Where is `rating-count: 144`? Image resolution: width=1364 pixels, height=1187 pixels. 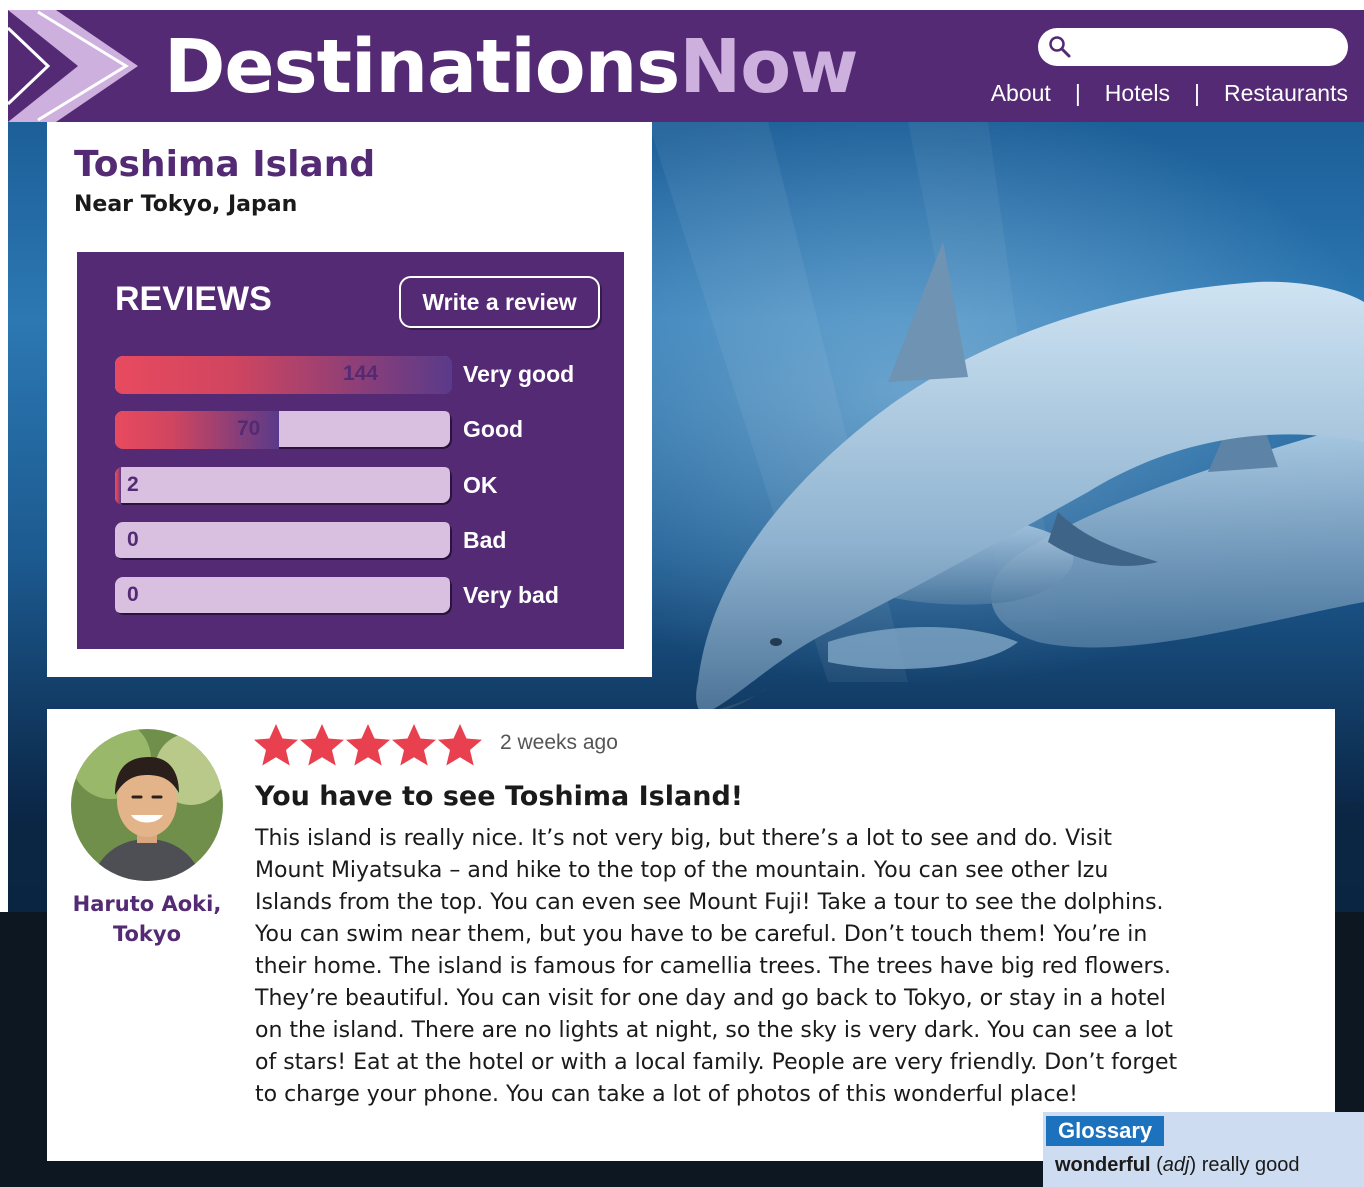 rating-count: 144 is located at coordinates (361, 373).